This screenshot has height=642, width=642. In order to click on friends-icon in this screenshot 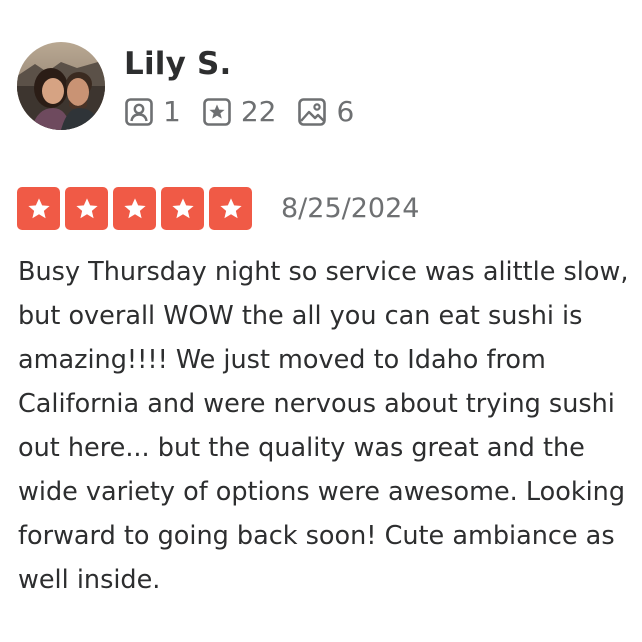, I will do `click(139, 112)`.